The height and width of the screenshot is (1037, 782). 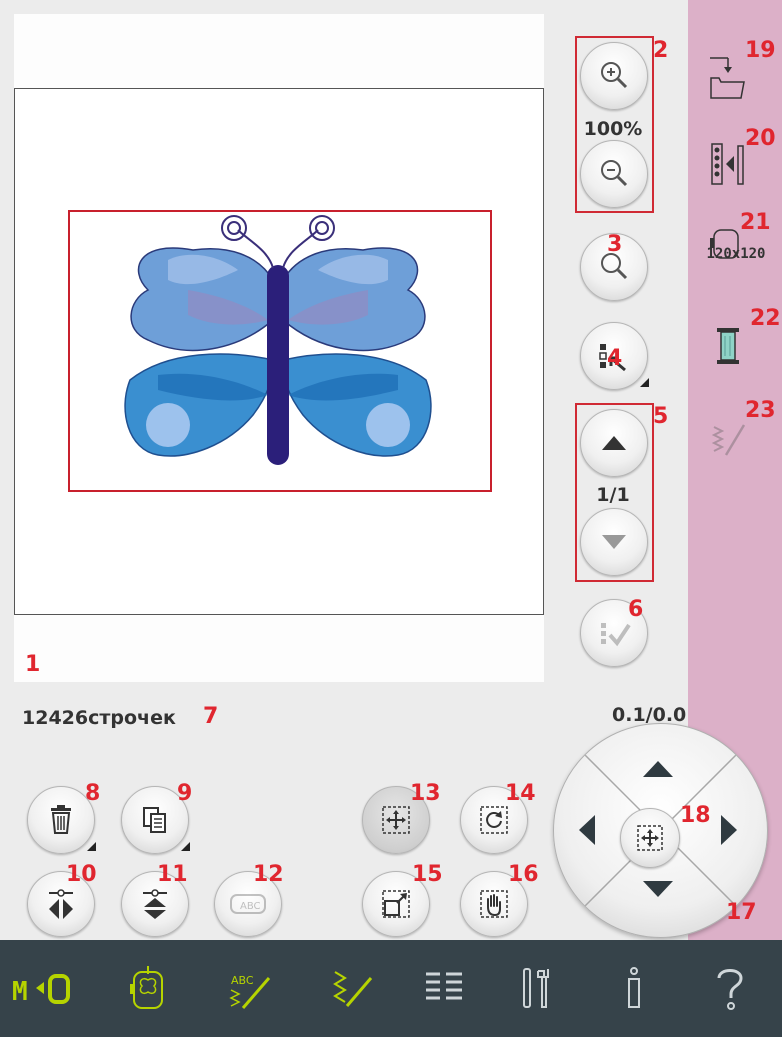 What do you see at coordinates (61, 819) in the screenshot?
I see `trash-icon` at bounding box center [61, 819].